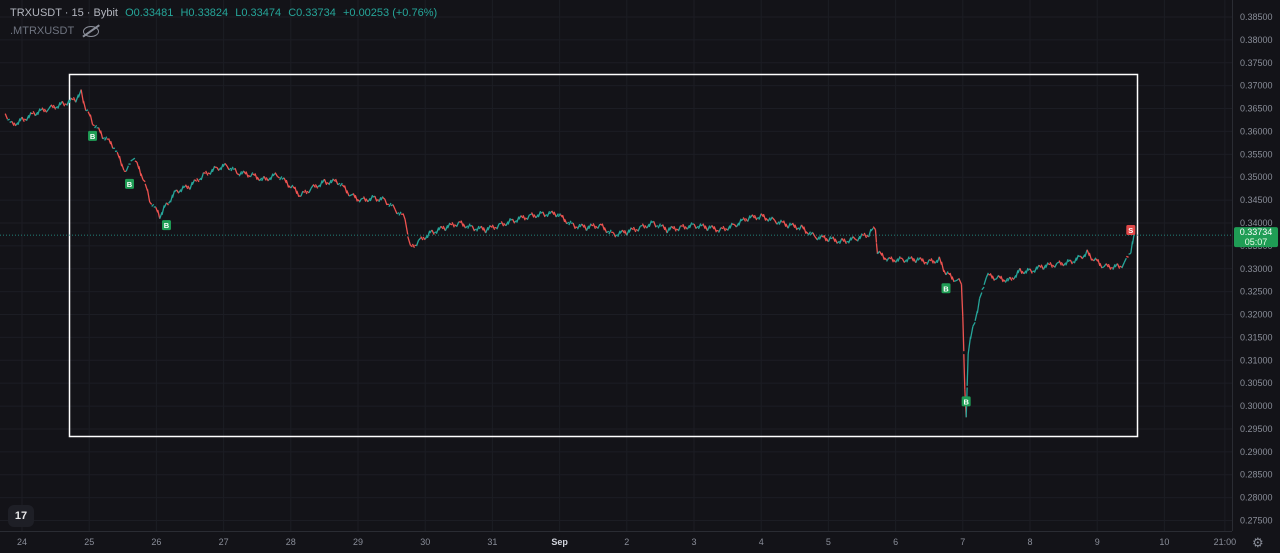 The width and height of the screenshot is (1280, 553). Describe the element at coordinates (390, 13) in the screenshot. I see `change-value: +0.00253 (+0.76%)` at that location.